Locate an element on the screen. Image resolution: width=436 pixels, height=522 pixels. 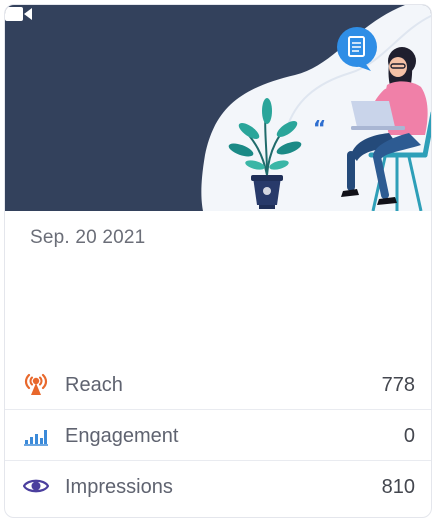
post-date: Sep. 20 2021 is located at coordinates (88, 237).